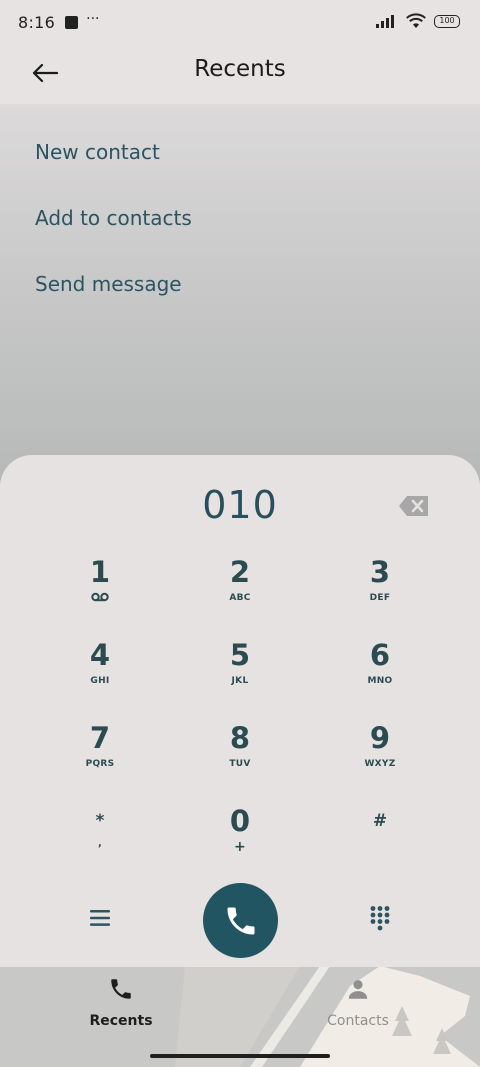 The image size is (480, 1067). What do you see at coordinates (121, 1002) in the screenshot?
I see `tab-recents: Recents` at bounding box center [121, 1002].